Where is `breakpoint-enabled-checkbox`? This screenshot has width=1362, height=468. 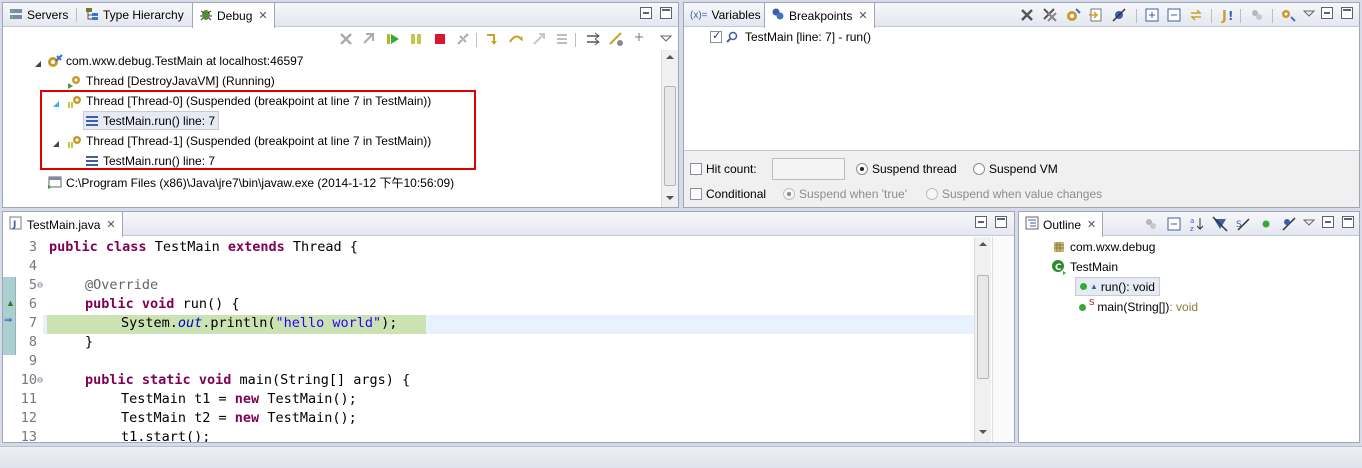
breakpoint-enabled-checkbox is located at coordinates (716, 36).